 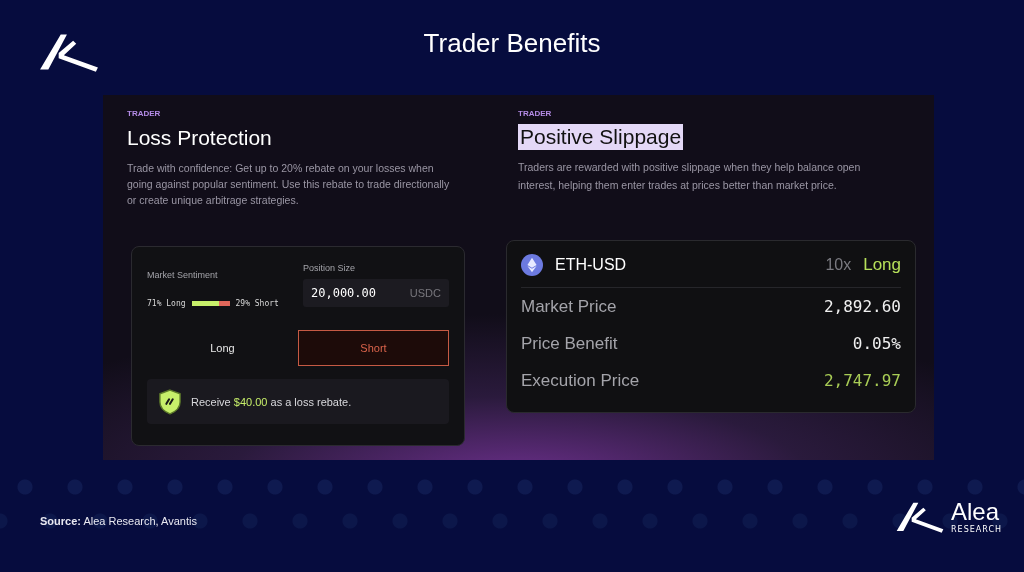 I want to click on position-field: 20,000.00 USDC, so click(x=376, y=293).